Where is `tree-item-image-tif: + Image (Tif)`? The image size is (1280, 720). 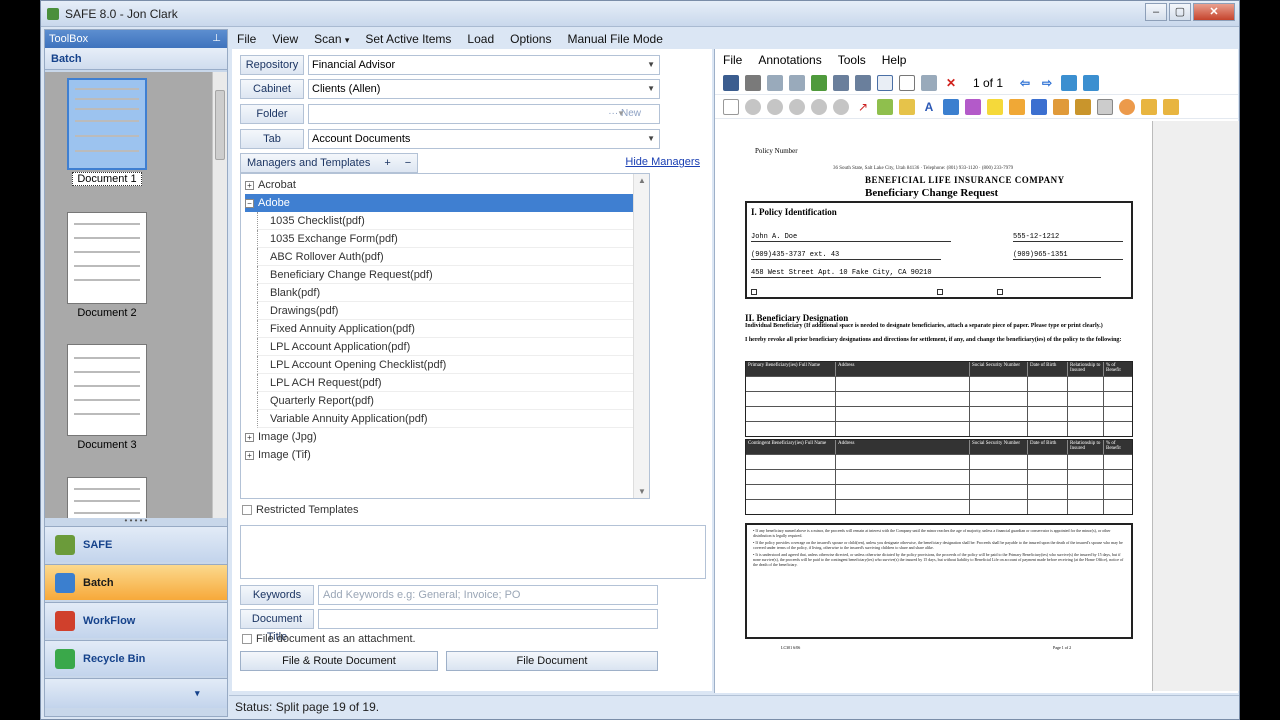 tree-item-image-tif: + Image (Tif) is located at coordinates (278, 455).